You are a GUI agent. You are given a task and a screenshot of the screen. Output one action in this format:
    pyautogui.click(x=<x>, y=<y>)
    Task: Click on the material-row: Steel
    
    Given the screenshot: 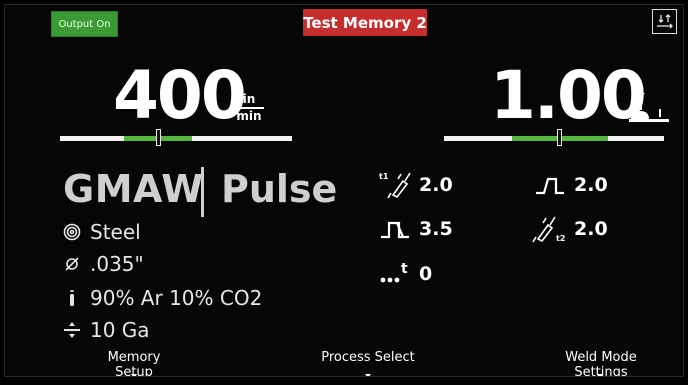 What is the action you would take?
    pyautogui.click(x=102, y=232)
    